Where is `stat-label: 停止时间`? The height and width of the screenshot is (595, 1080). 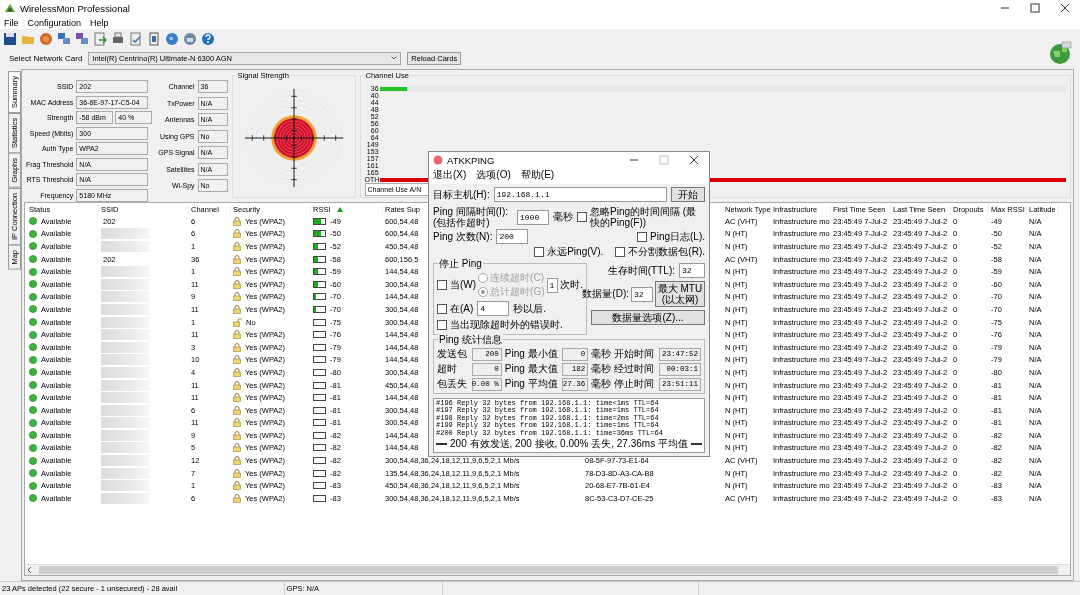 stat-label: 停止时间 is located at coordinates (635, 384).